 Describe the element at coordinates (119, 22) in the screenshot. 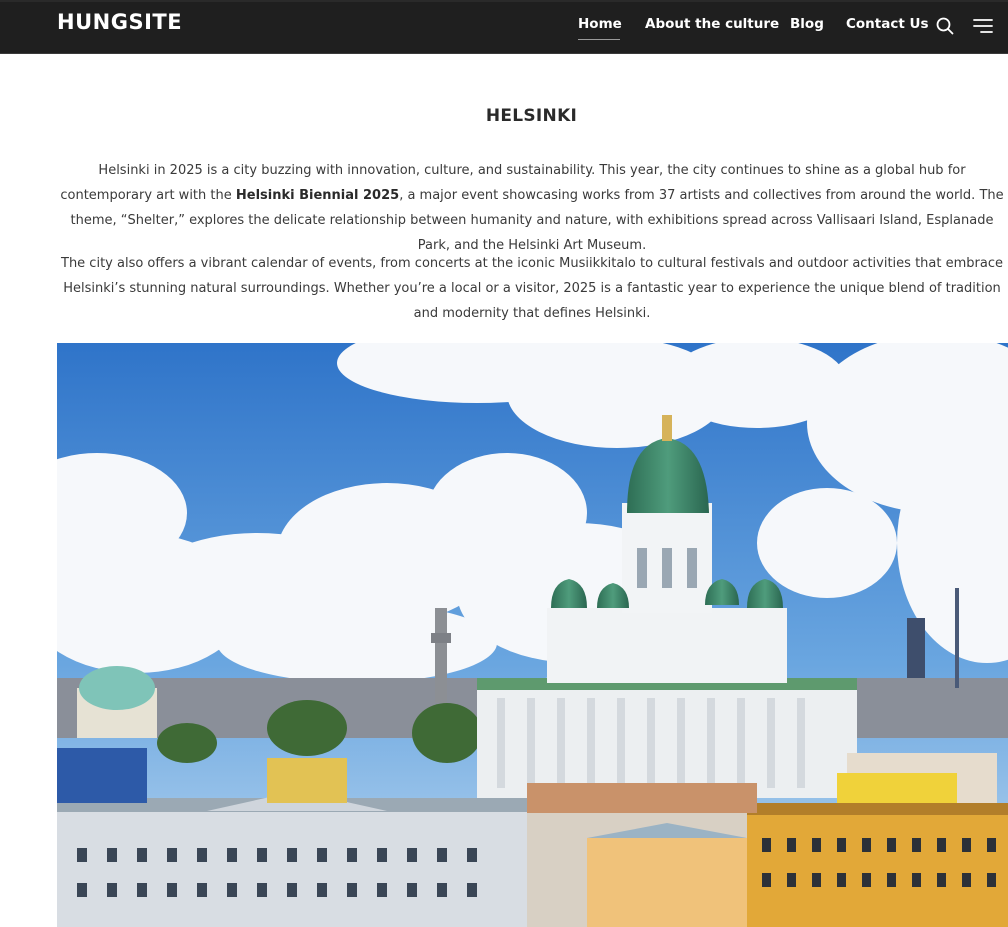

I see `site-logo: HUNGSITE` at that location.